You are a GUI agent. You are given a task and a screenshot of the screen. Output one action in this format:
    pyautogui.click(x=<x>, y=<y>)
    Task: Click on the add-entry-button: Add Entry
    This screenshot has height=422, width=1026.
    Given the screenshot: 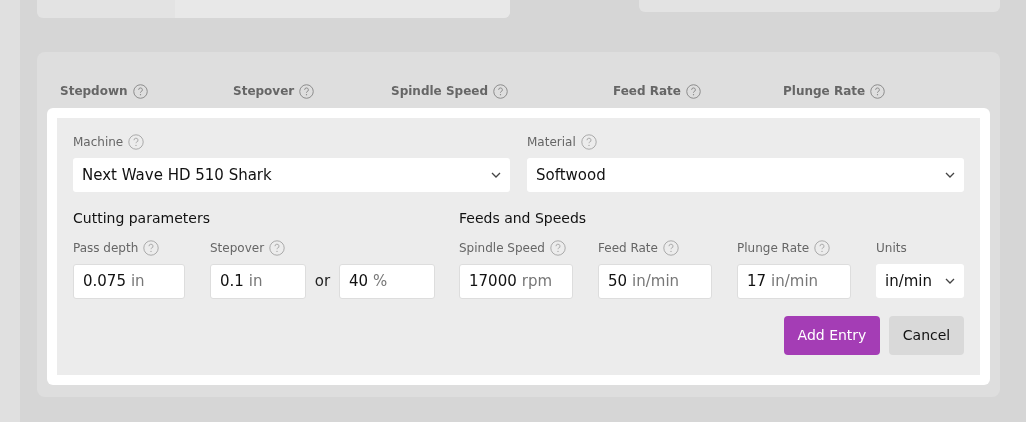 What is the action you would take?
    pyautogui.click(x=832, y=335)
    